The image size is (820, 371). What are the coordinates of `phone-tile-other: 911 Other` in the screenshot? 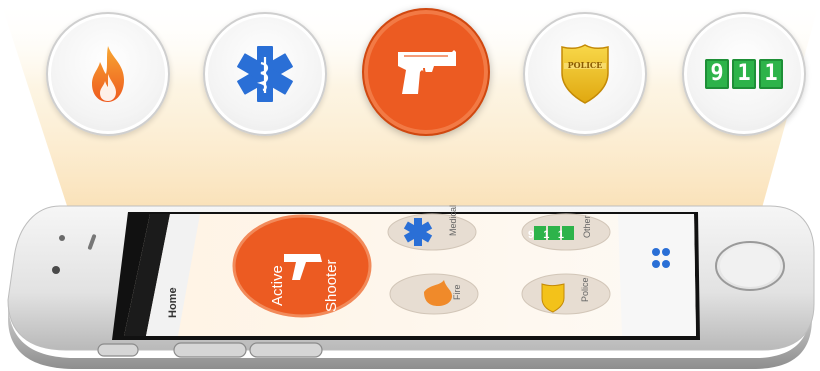 It's located at (566, 232).